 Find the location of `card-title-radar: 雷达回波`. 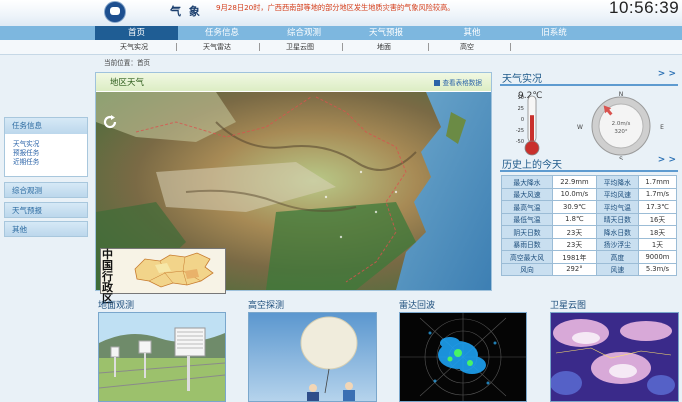

card-title-radar: 雷达回波 is located at coordinates (417, 304).